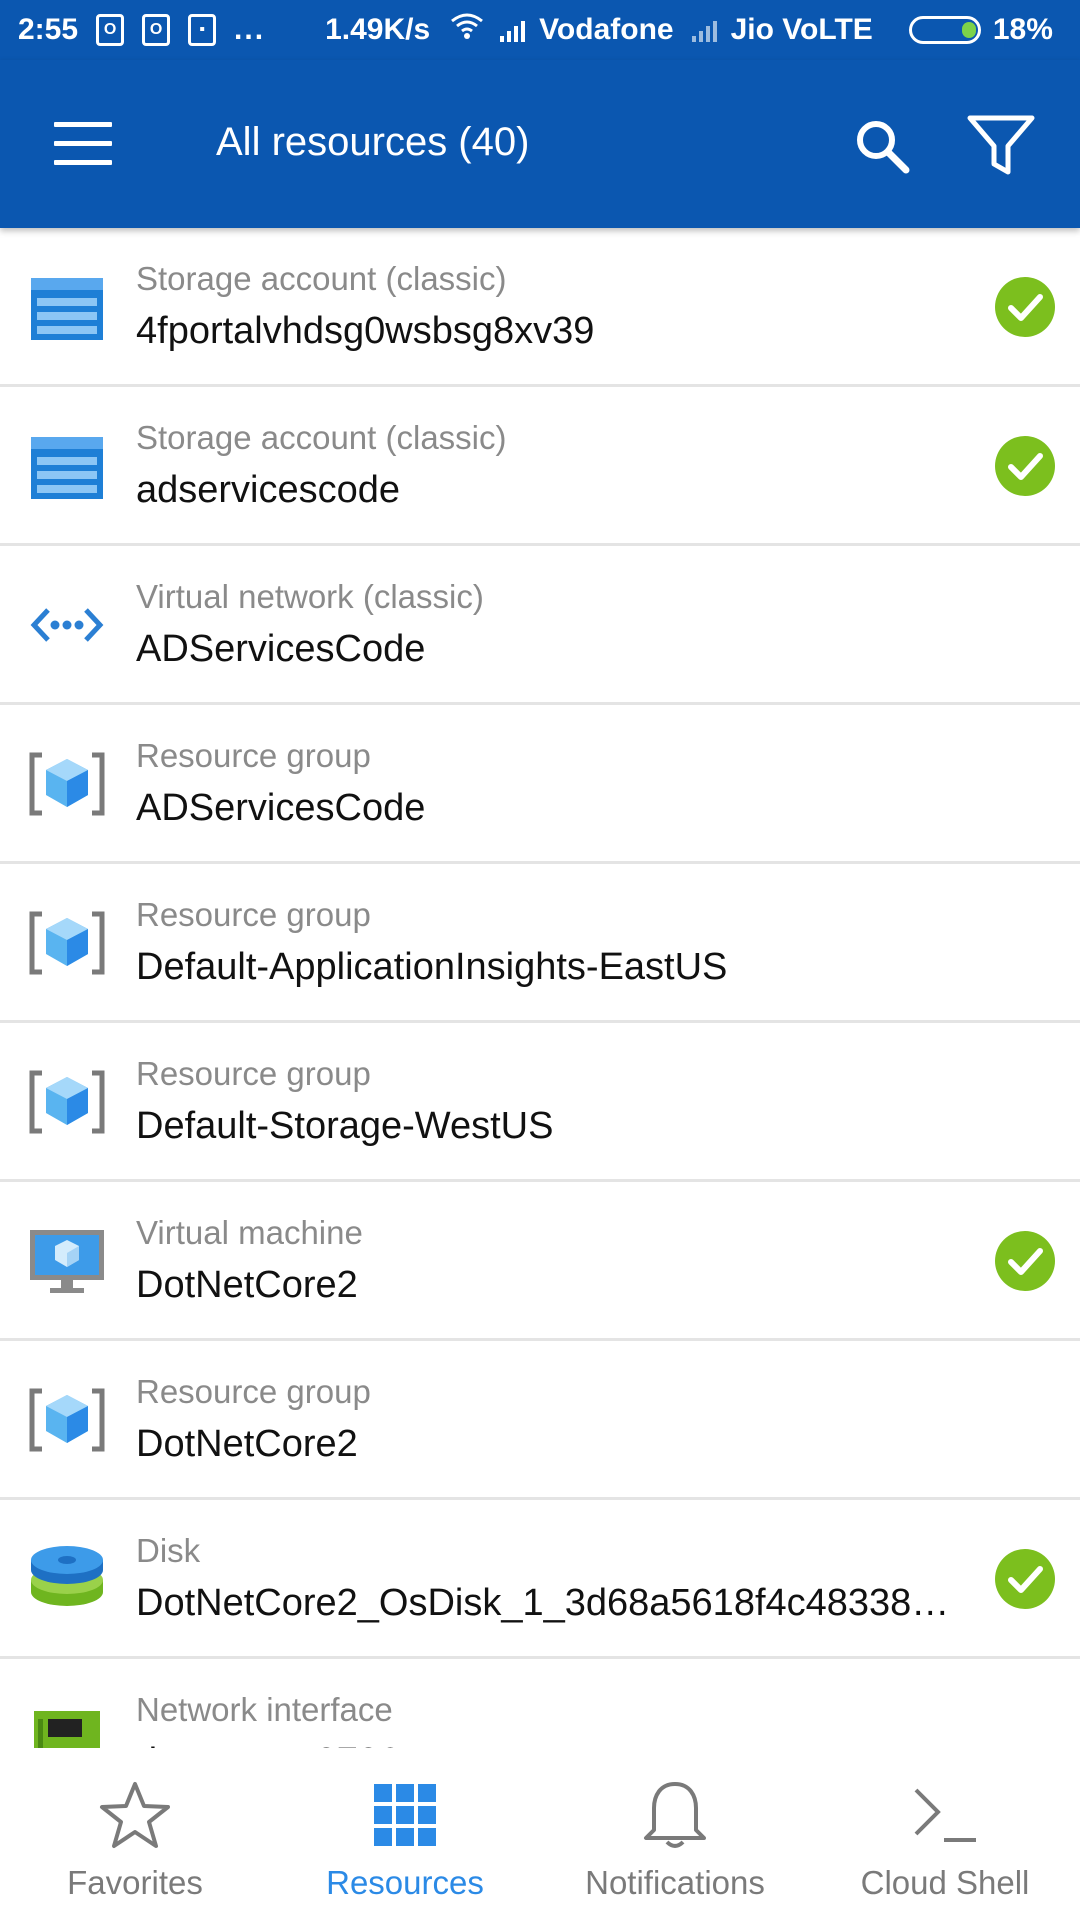 The height and width of the screenshot is (1920, 1080). What do you see at coordinates (540, 466) in the screenshot?
I see `resource-row-1: Storage account (classic) adservicescode` at bounding box center [540, 466].